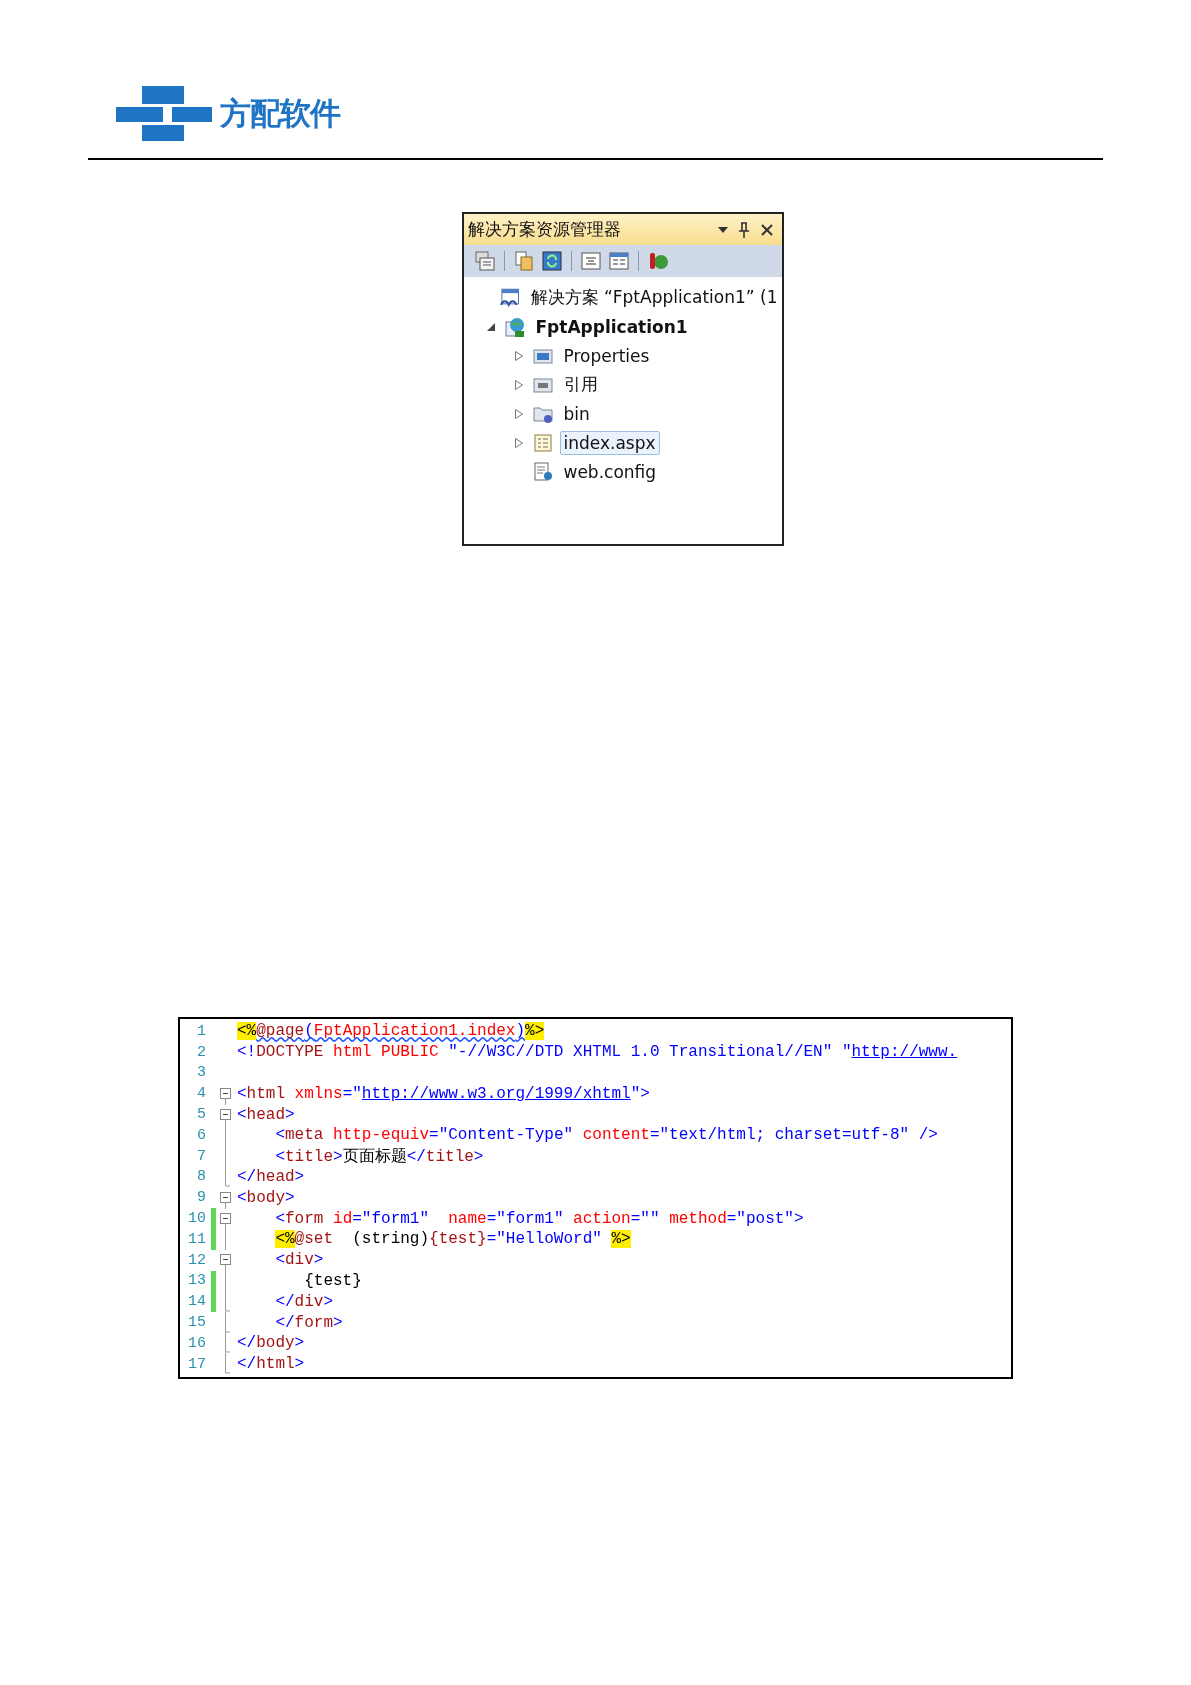  What do you see at coordinates (542, 442) in the screenshot?
I see `page-file-icon` at bounding box center [542, 442].